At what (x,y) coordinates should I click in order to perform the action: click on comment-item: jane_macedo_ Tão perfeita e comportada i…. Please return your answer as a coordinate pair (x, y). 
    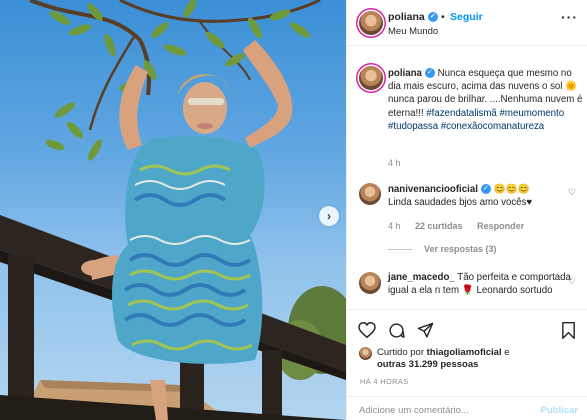
    Looking at the image, I should click on (480, 284).